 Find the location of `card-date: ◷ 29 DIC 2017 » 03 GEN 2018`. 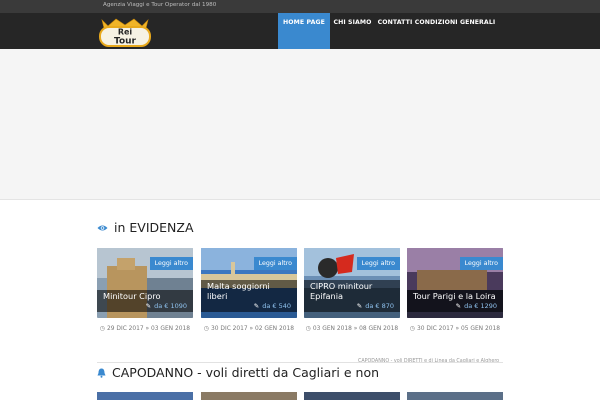

card-date: ◷ 29 DIC 2017 » 03 GEN 2018 is located at coordinates (145, 329).